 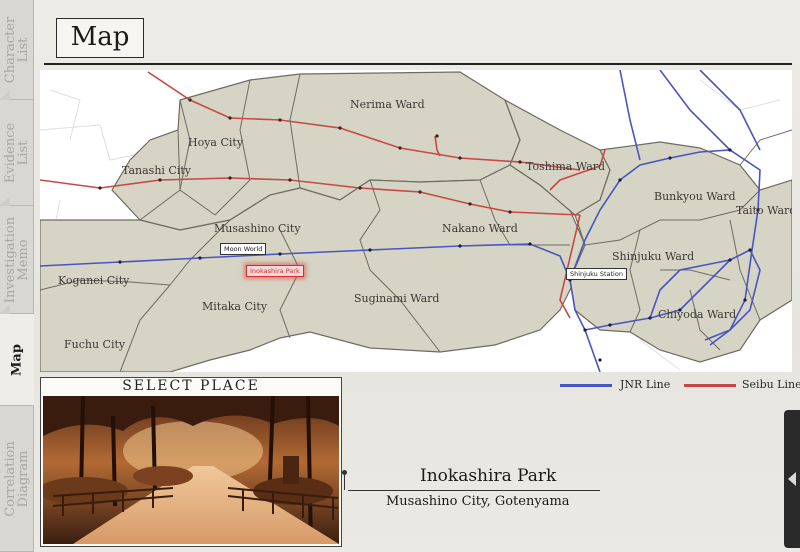 I want to click on ward-label-chiyoda: Chiyoda Ward, so click(x=697, y=314).